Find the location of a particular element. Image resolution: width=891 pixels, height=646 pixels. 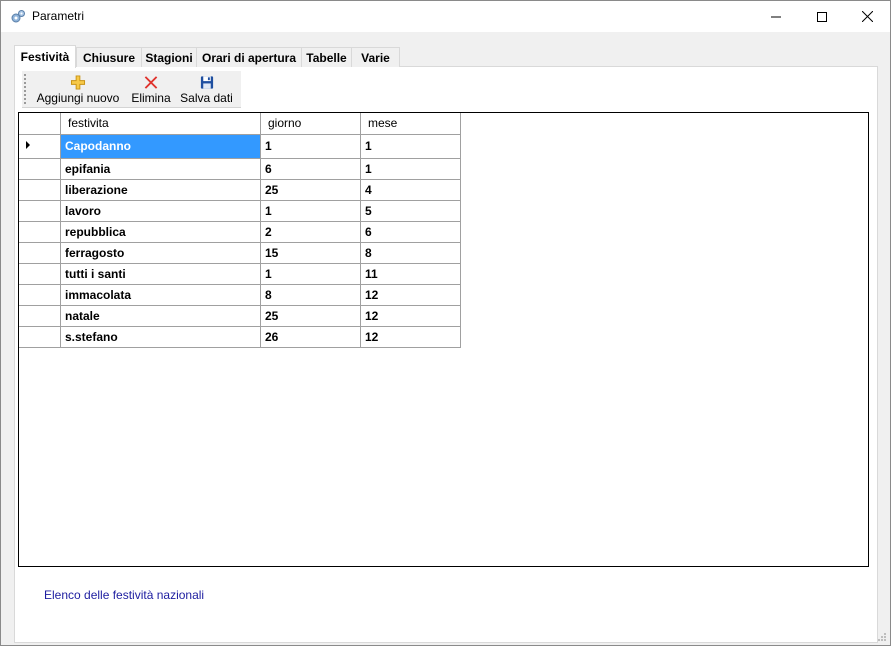

table-row: repubblica 2 6 is located at coordinates (240, 231).